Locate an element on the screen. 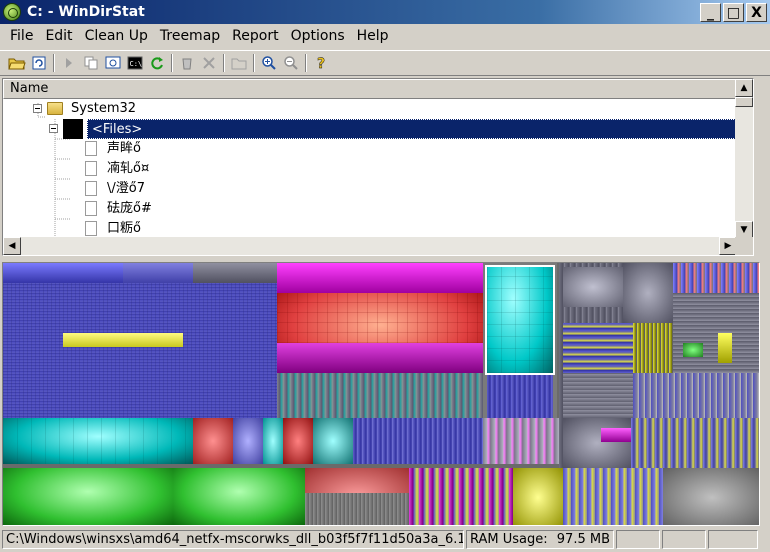  ram-usage-label: RAM Usage: is located at coordinates (509, 539).